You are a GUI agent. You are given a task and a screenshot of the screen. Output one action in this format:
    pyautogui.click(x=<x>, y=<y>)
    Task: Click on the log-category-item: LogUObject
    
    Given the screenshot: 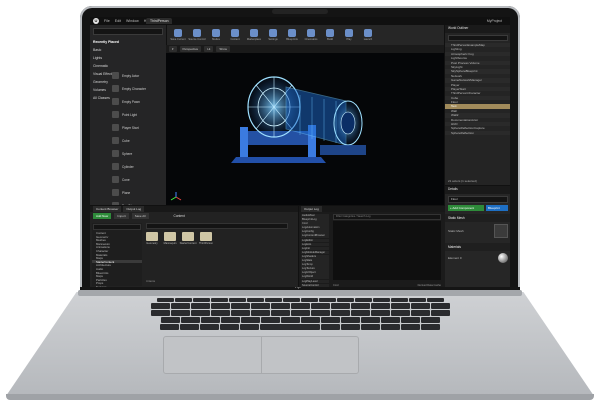 What is the action you would take?
    pyautogui.click(x=315, y=273)
    